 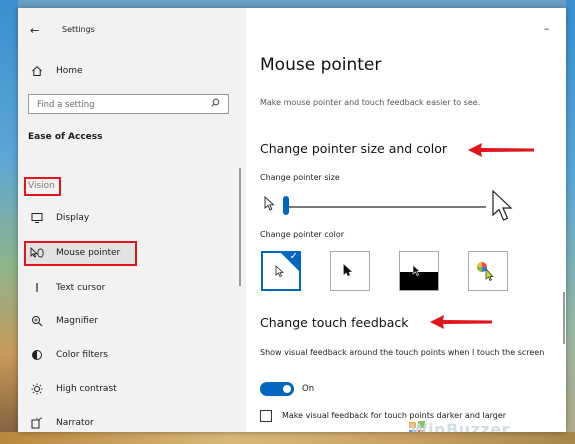 I want to click on sidebar-item-label: Home, so click(x=69, y=71).